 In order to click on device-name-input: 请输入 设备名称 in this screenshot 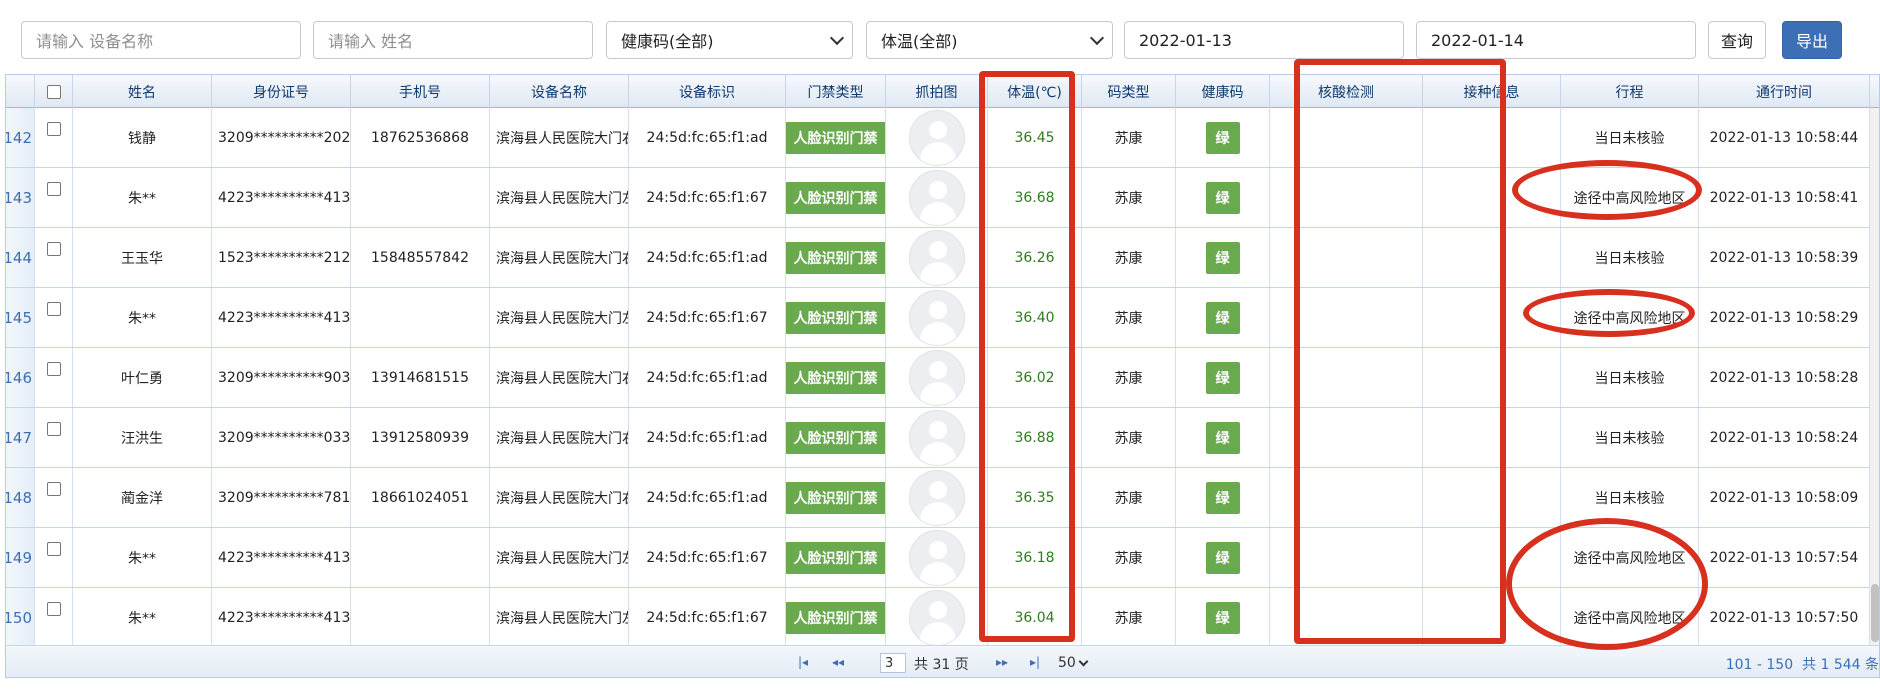, I will do `click(161, 40)`.